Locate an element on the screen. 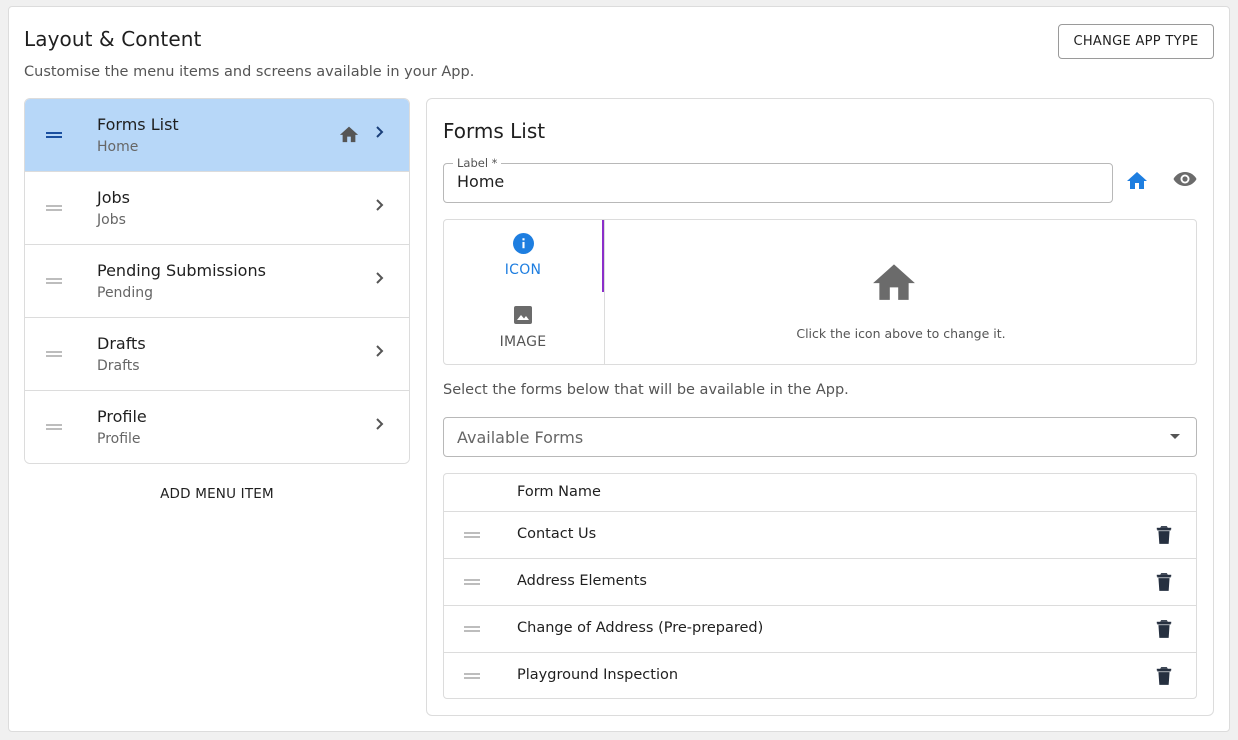 The width and height of the screenshot is (1238, 740). tab-image: IMAGE is located at coordinates (523, 327).